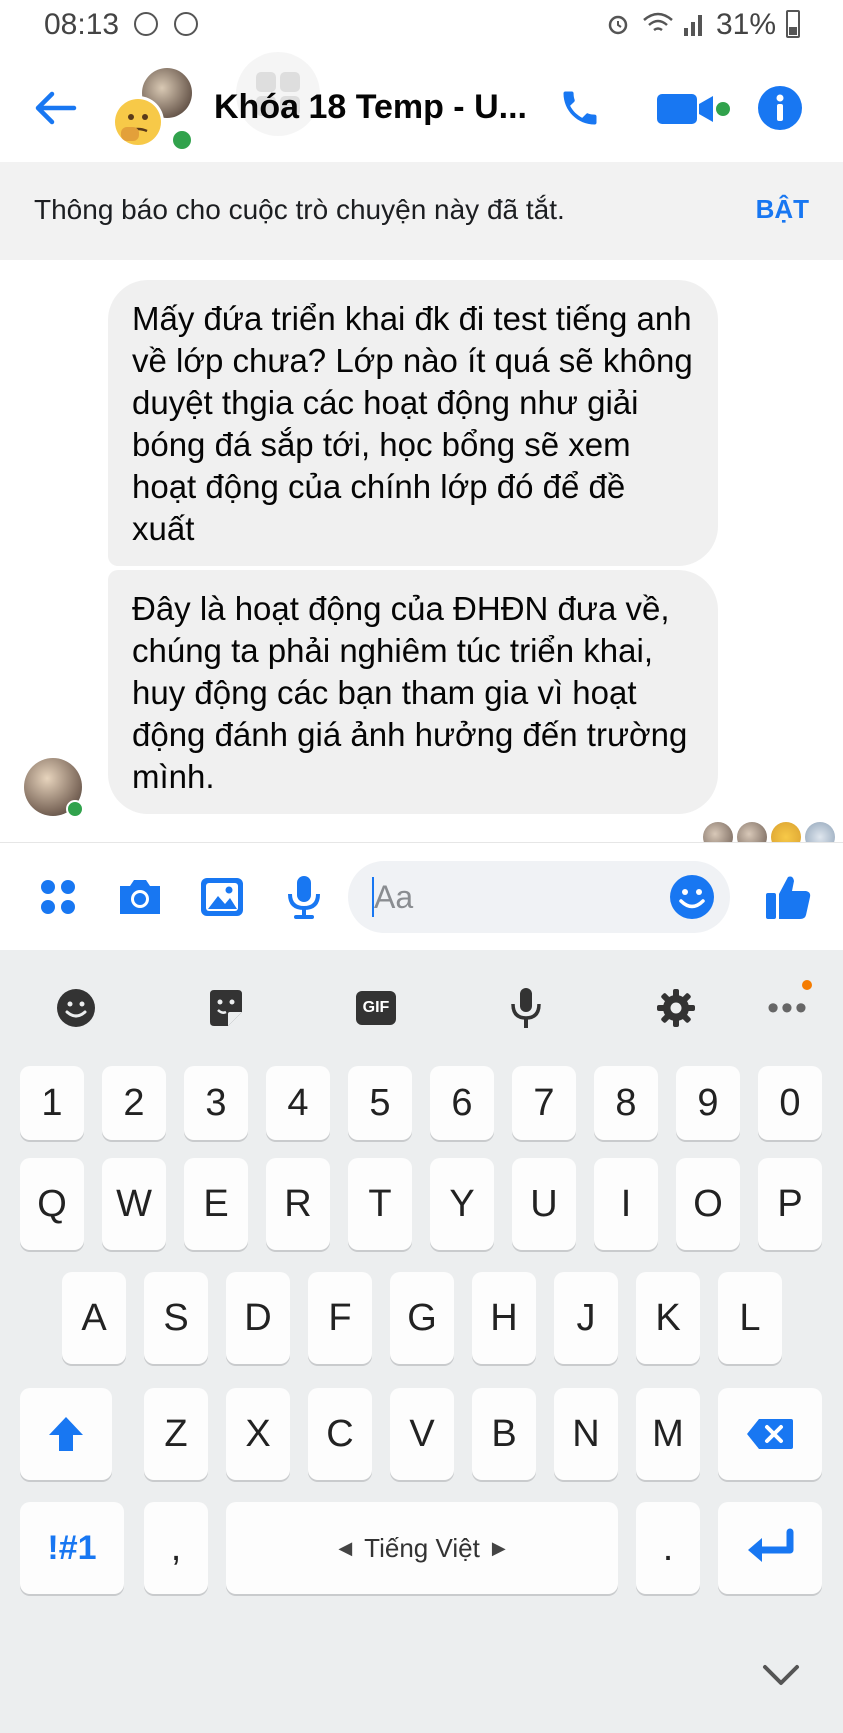 The image size is (843, 1733). What do you see at coordinates (134, 1204) in the screenshot?
I see `key-w: W` at bounding box center [134, 1204].